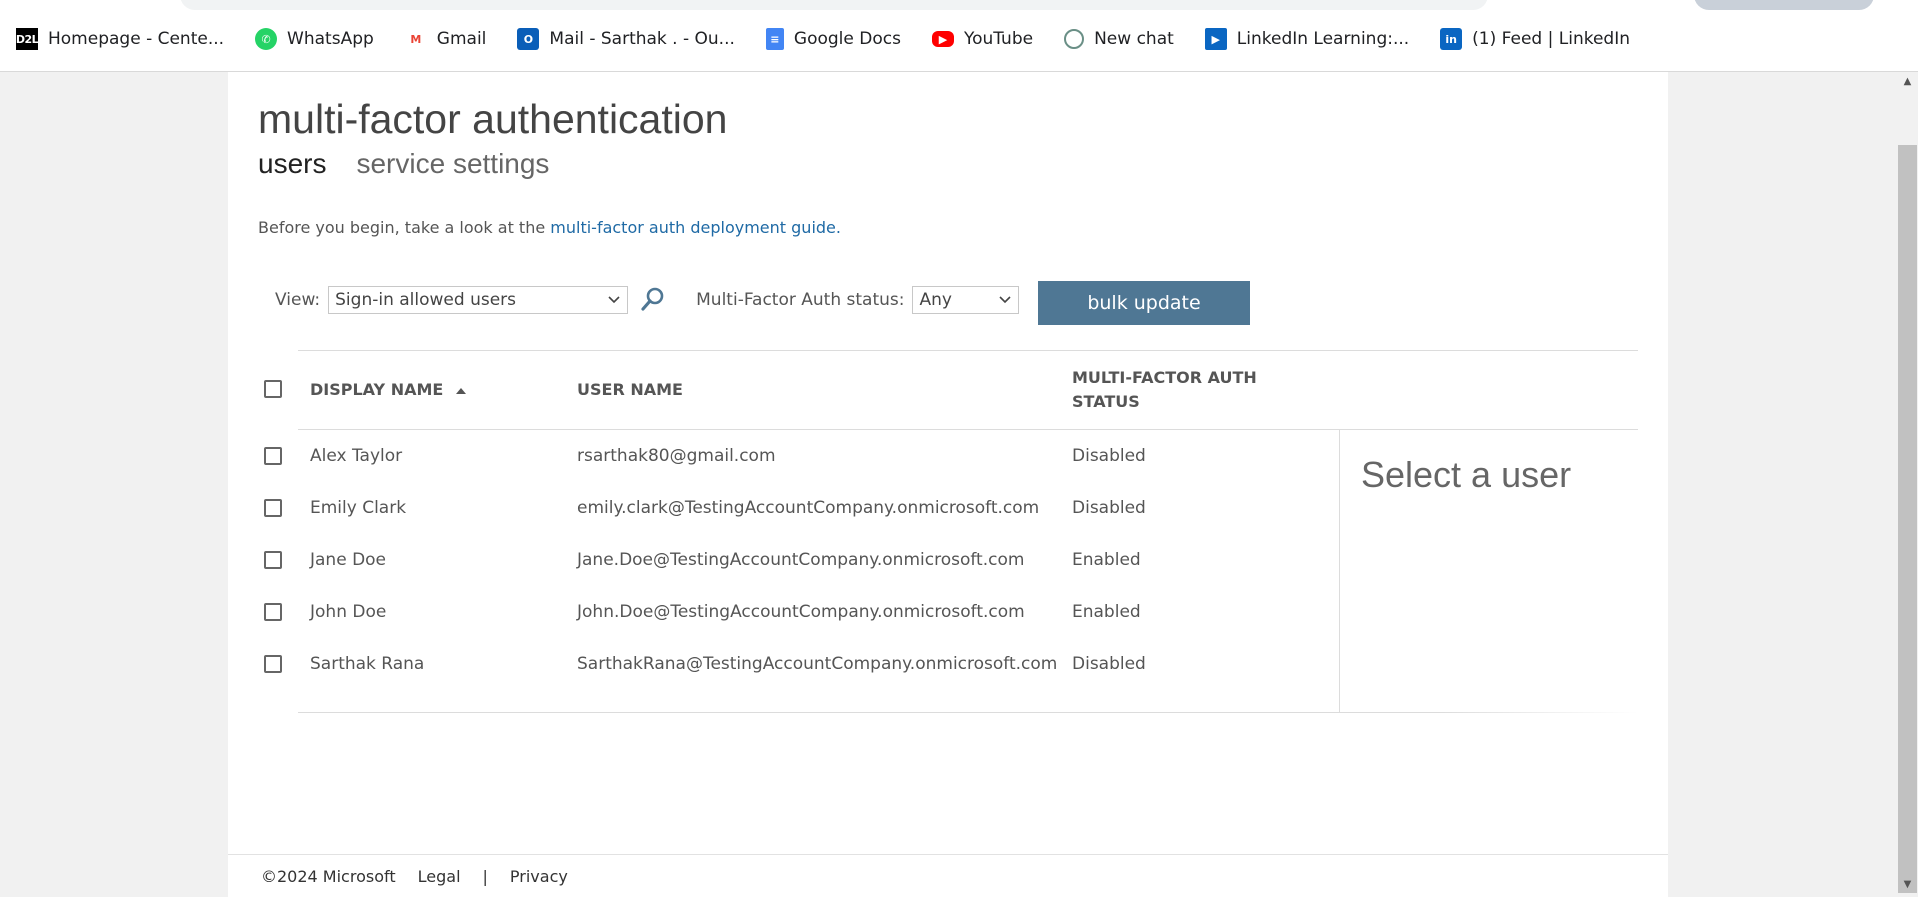  What do you see at coordinates (461, 39) in the screenshot?
I see `bookmark-label: Gmail` at bounding box center [461, 39].